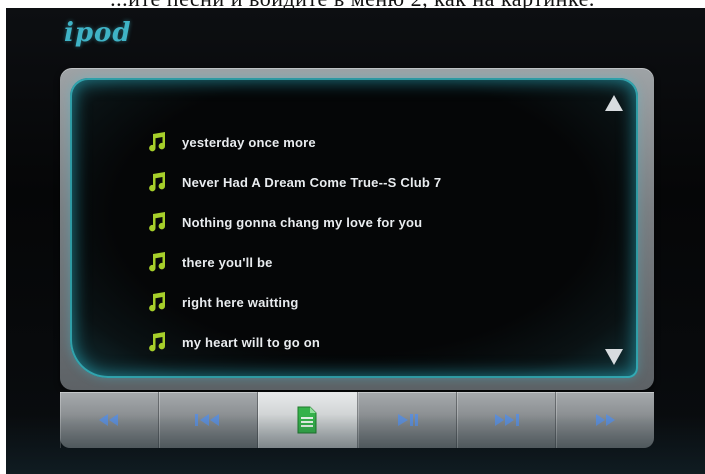  I want to click on document-icon, so click(307, 420).